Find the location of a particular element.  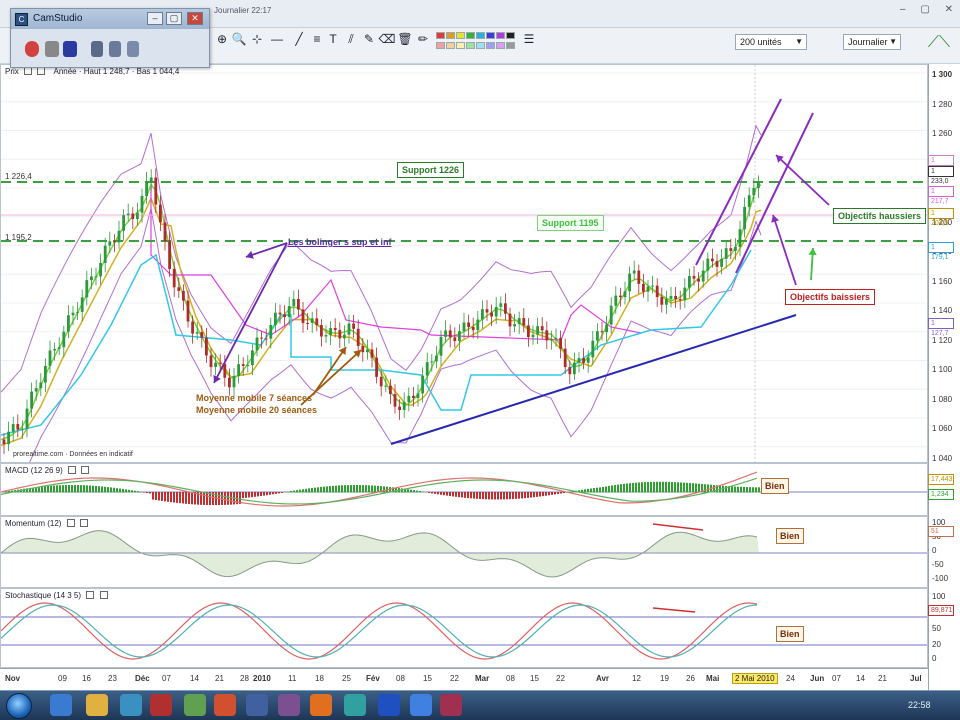

color-swatch-lightblue is located at coordinates (490, 45).